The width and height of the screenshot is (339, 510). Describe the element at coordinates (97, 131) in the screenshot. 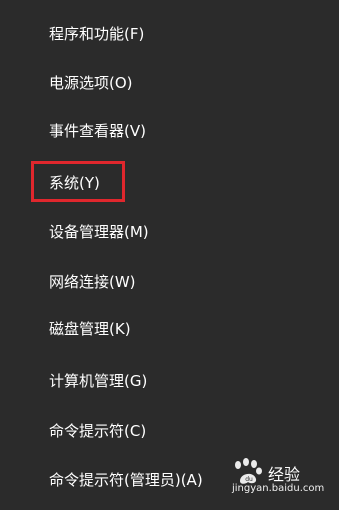

I see `menu-item-event-viewer: 事件查看器(V)` at that location.